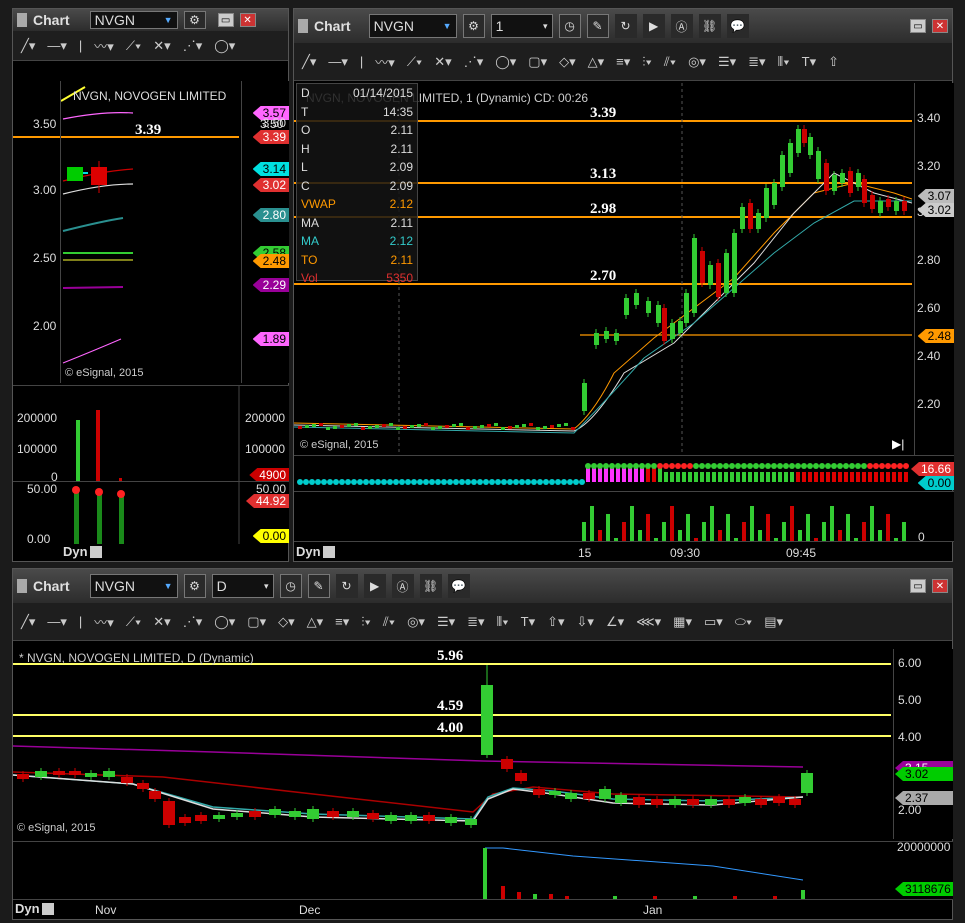  I want to click on triangle-tool-icon: △▾, so click(596, 62).